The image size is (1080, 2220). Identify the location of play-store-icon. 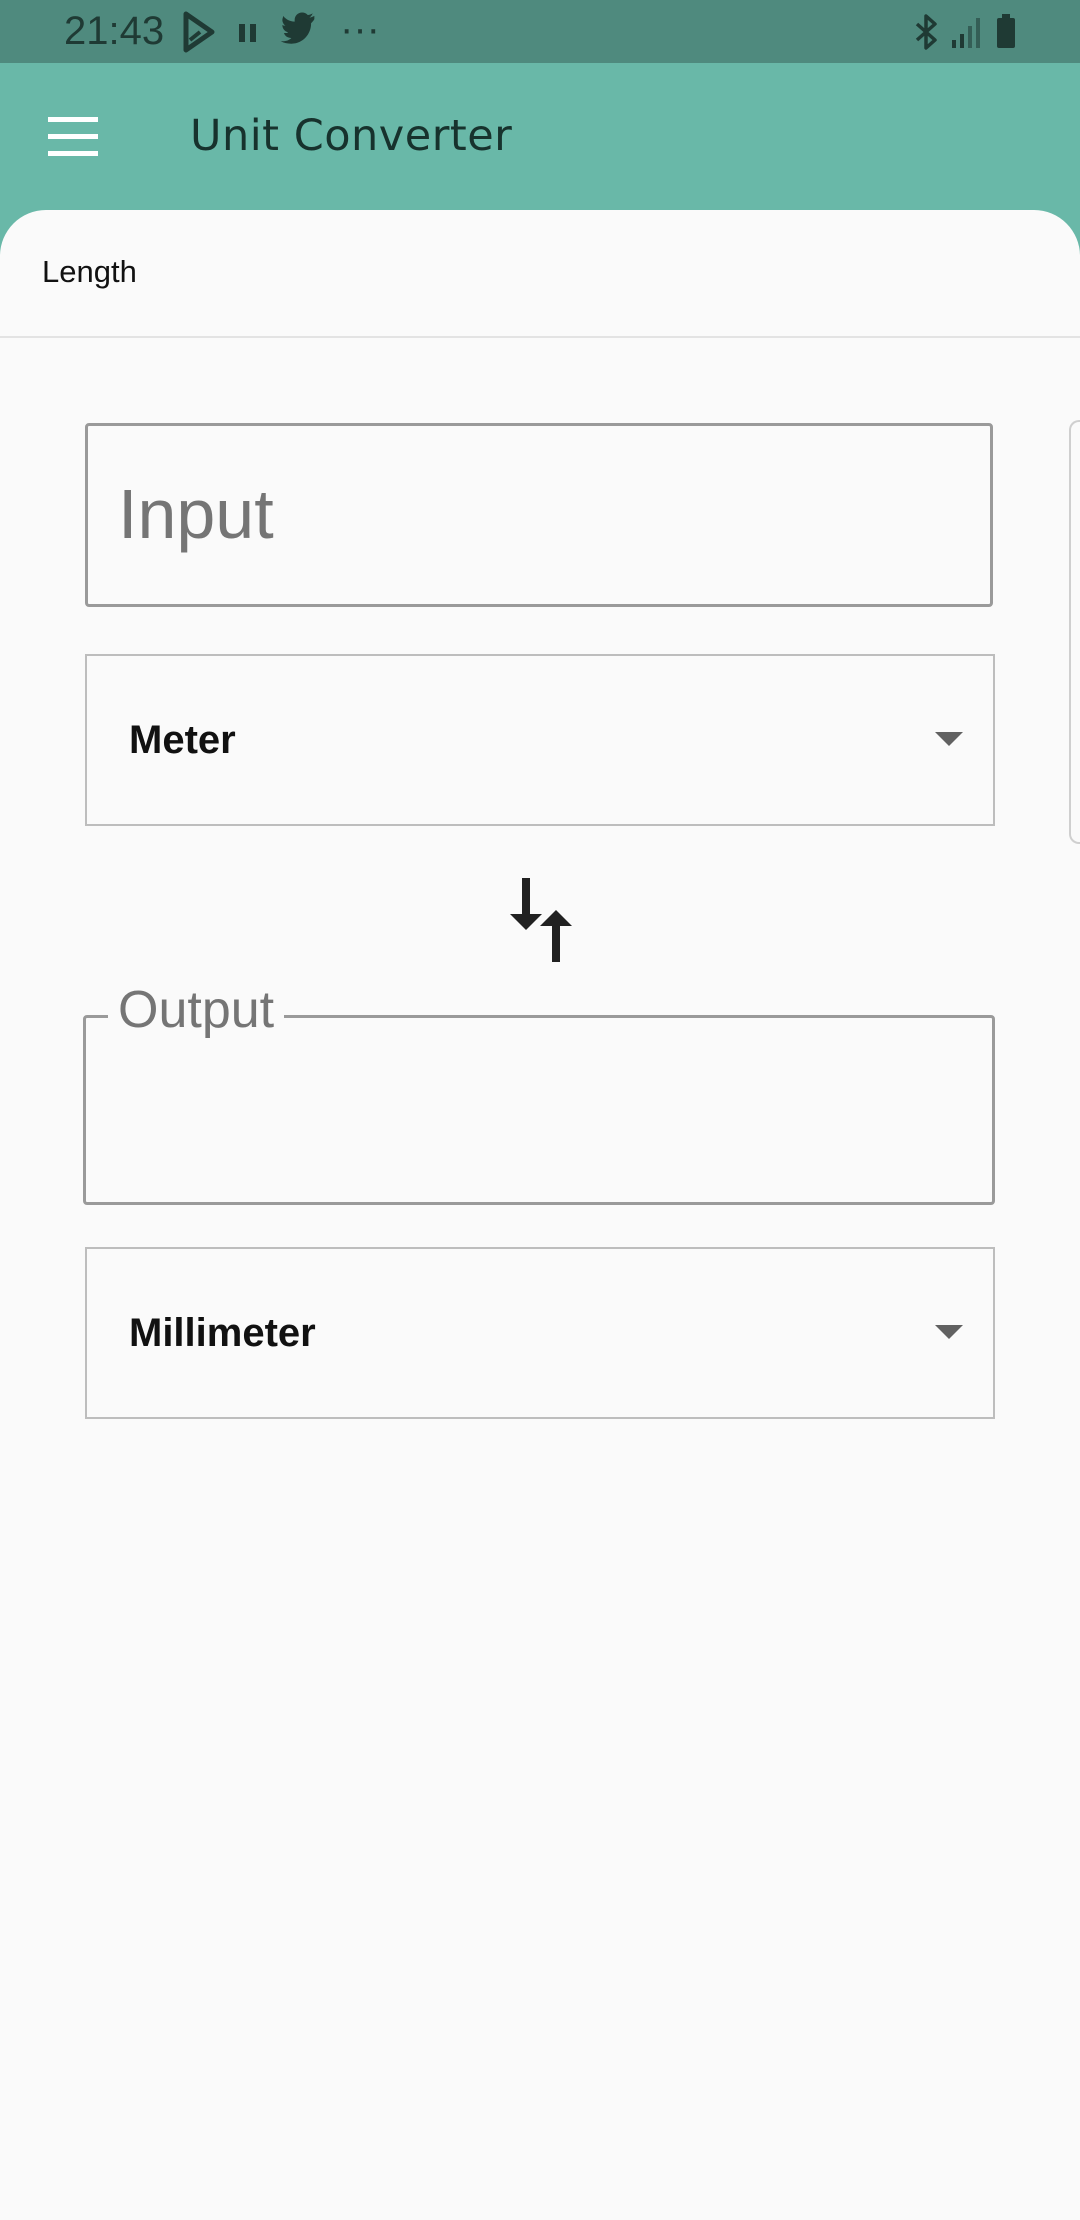
(199, 32).